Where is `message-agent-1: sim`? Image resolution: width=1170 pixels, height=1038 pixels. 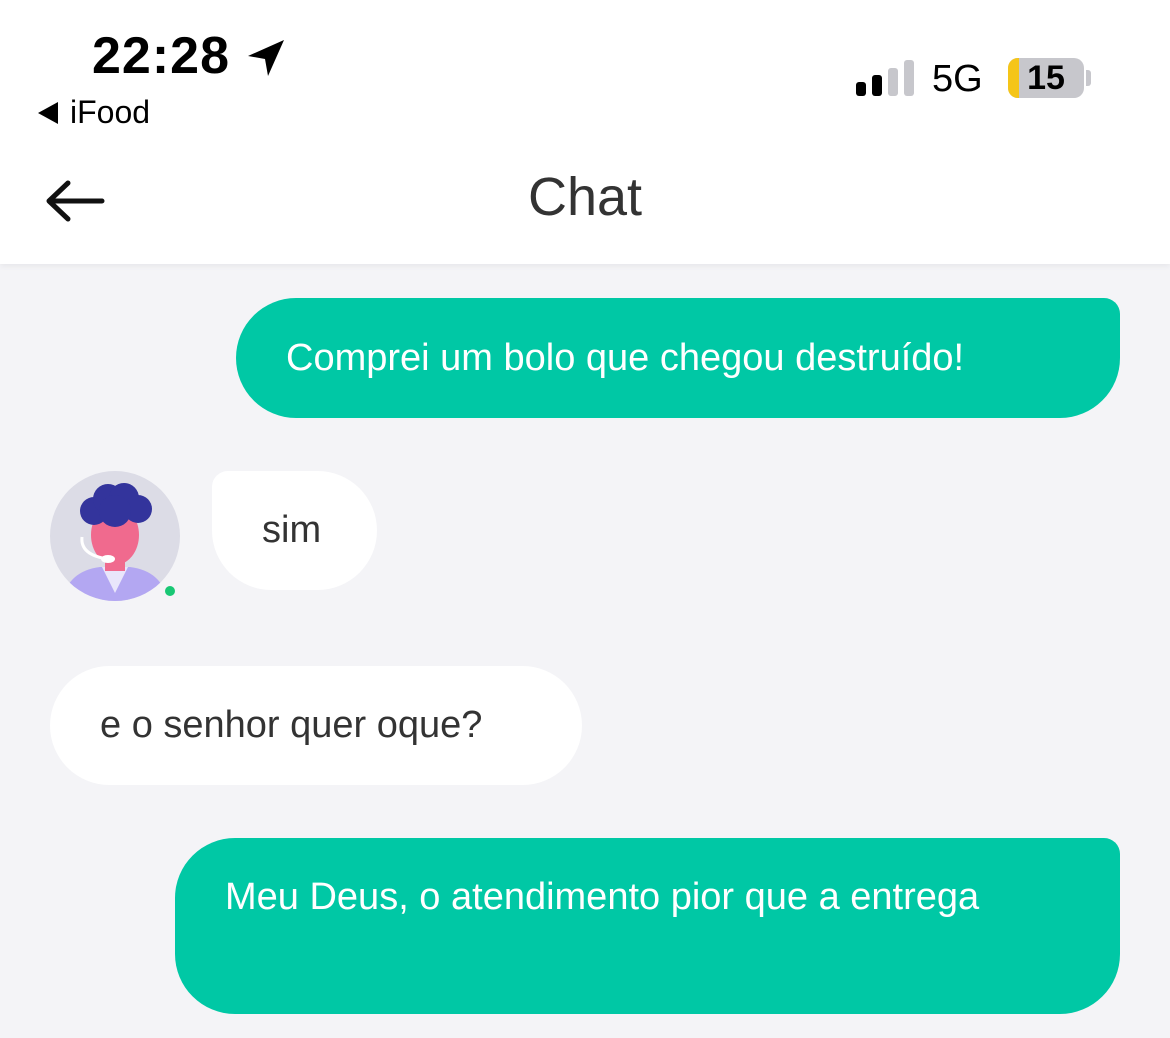 message-agent-1: sim is located at coordinates (294, 530).